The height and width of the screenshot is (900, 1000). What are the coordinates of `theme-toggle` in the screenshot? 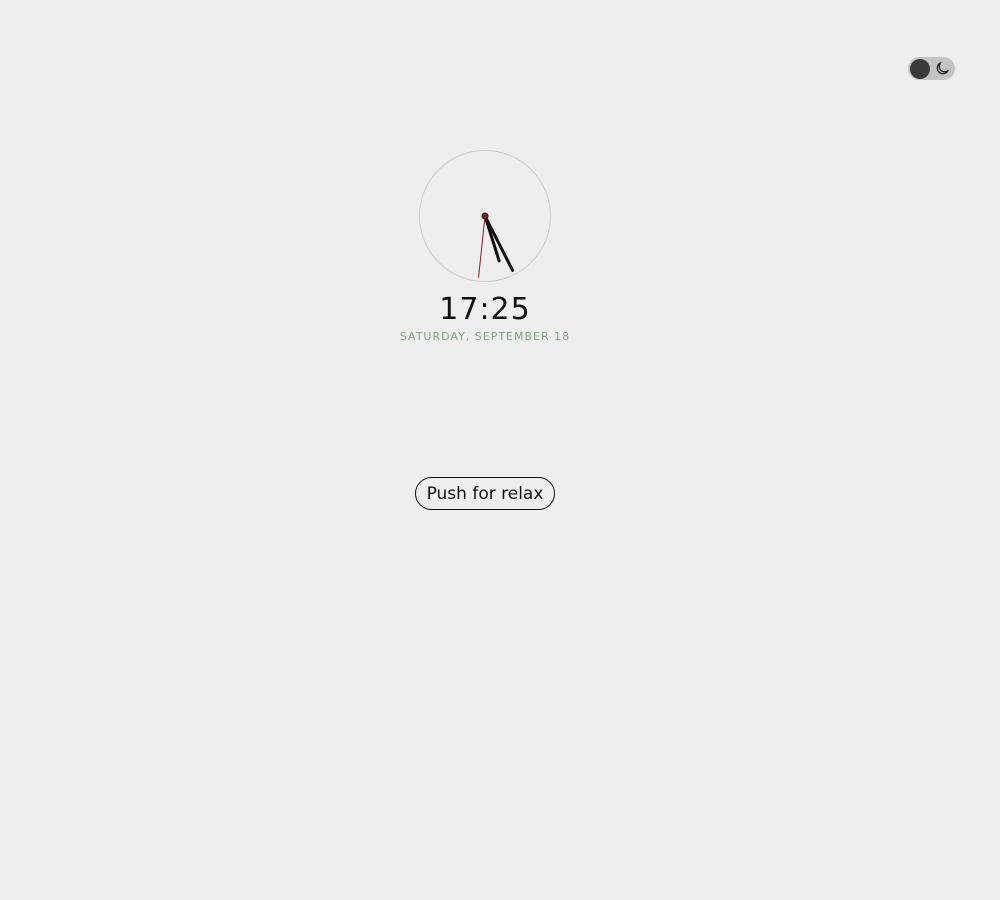 It's located at (931, 68).